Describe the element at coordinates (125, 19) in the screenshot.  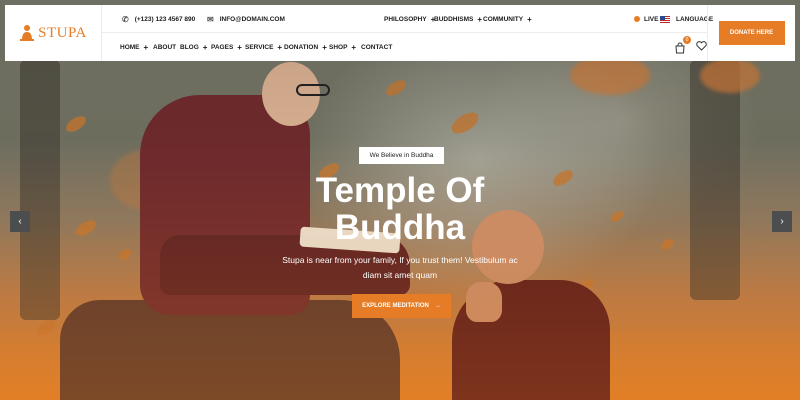
I see `phone-icon: ✆` at that location.